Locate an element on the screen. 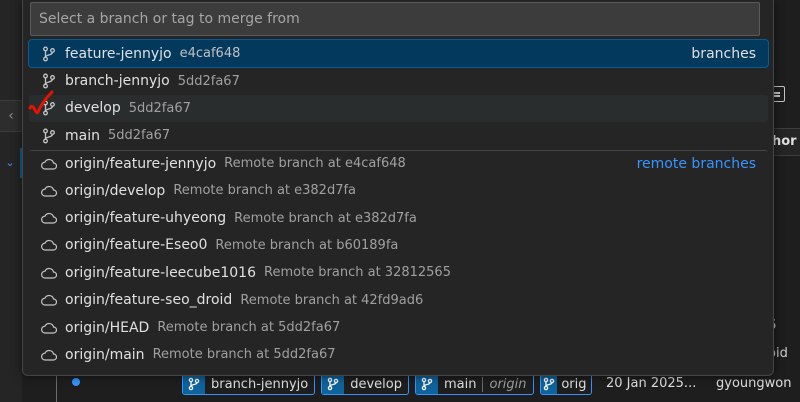  branch-description: Remote branch at e4caf648 is located at coordinates (315, 164).